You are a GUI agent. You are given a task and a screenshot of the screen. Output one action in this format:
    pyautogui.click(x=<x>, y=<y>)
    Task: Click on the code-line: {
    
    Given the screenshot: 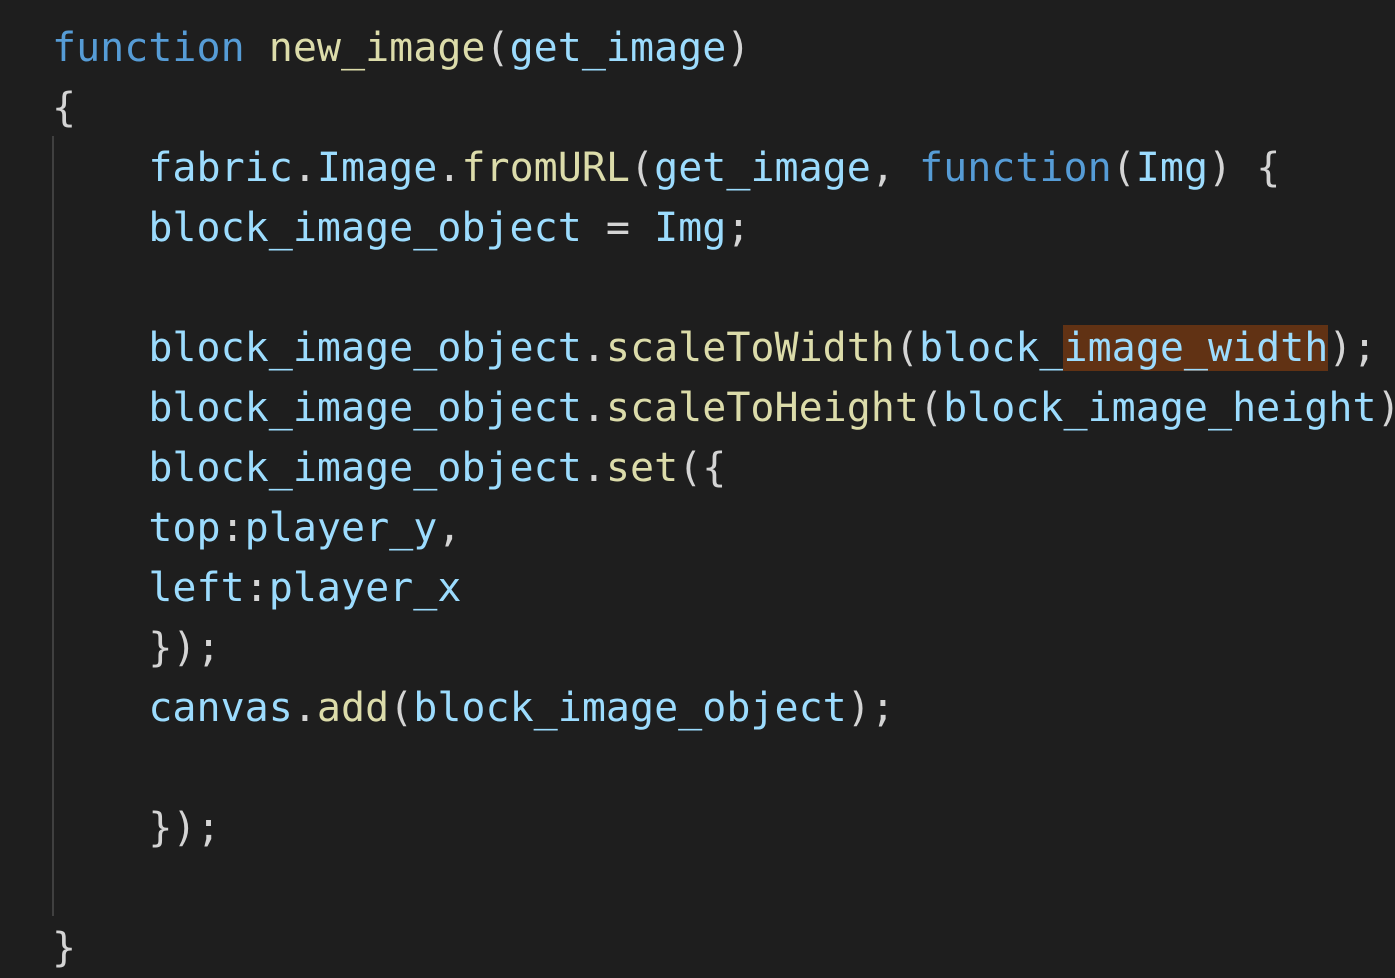 What is the action you would take?
    pyautogui.click(x=64, y=108)
    